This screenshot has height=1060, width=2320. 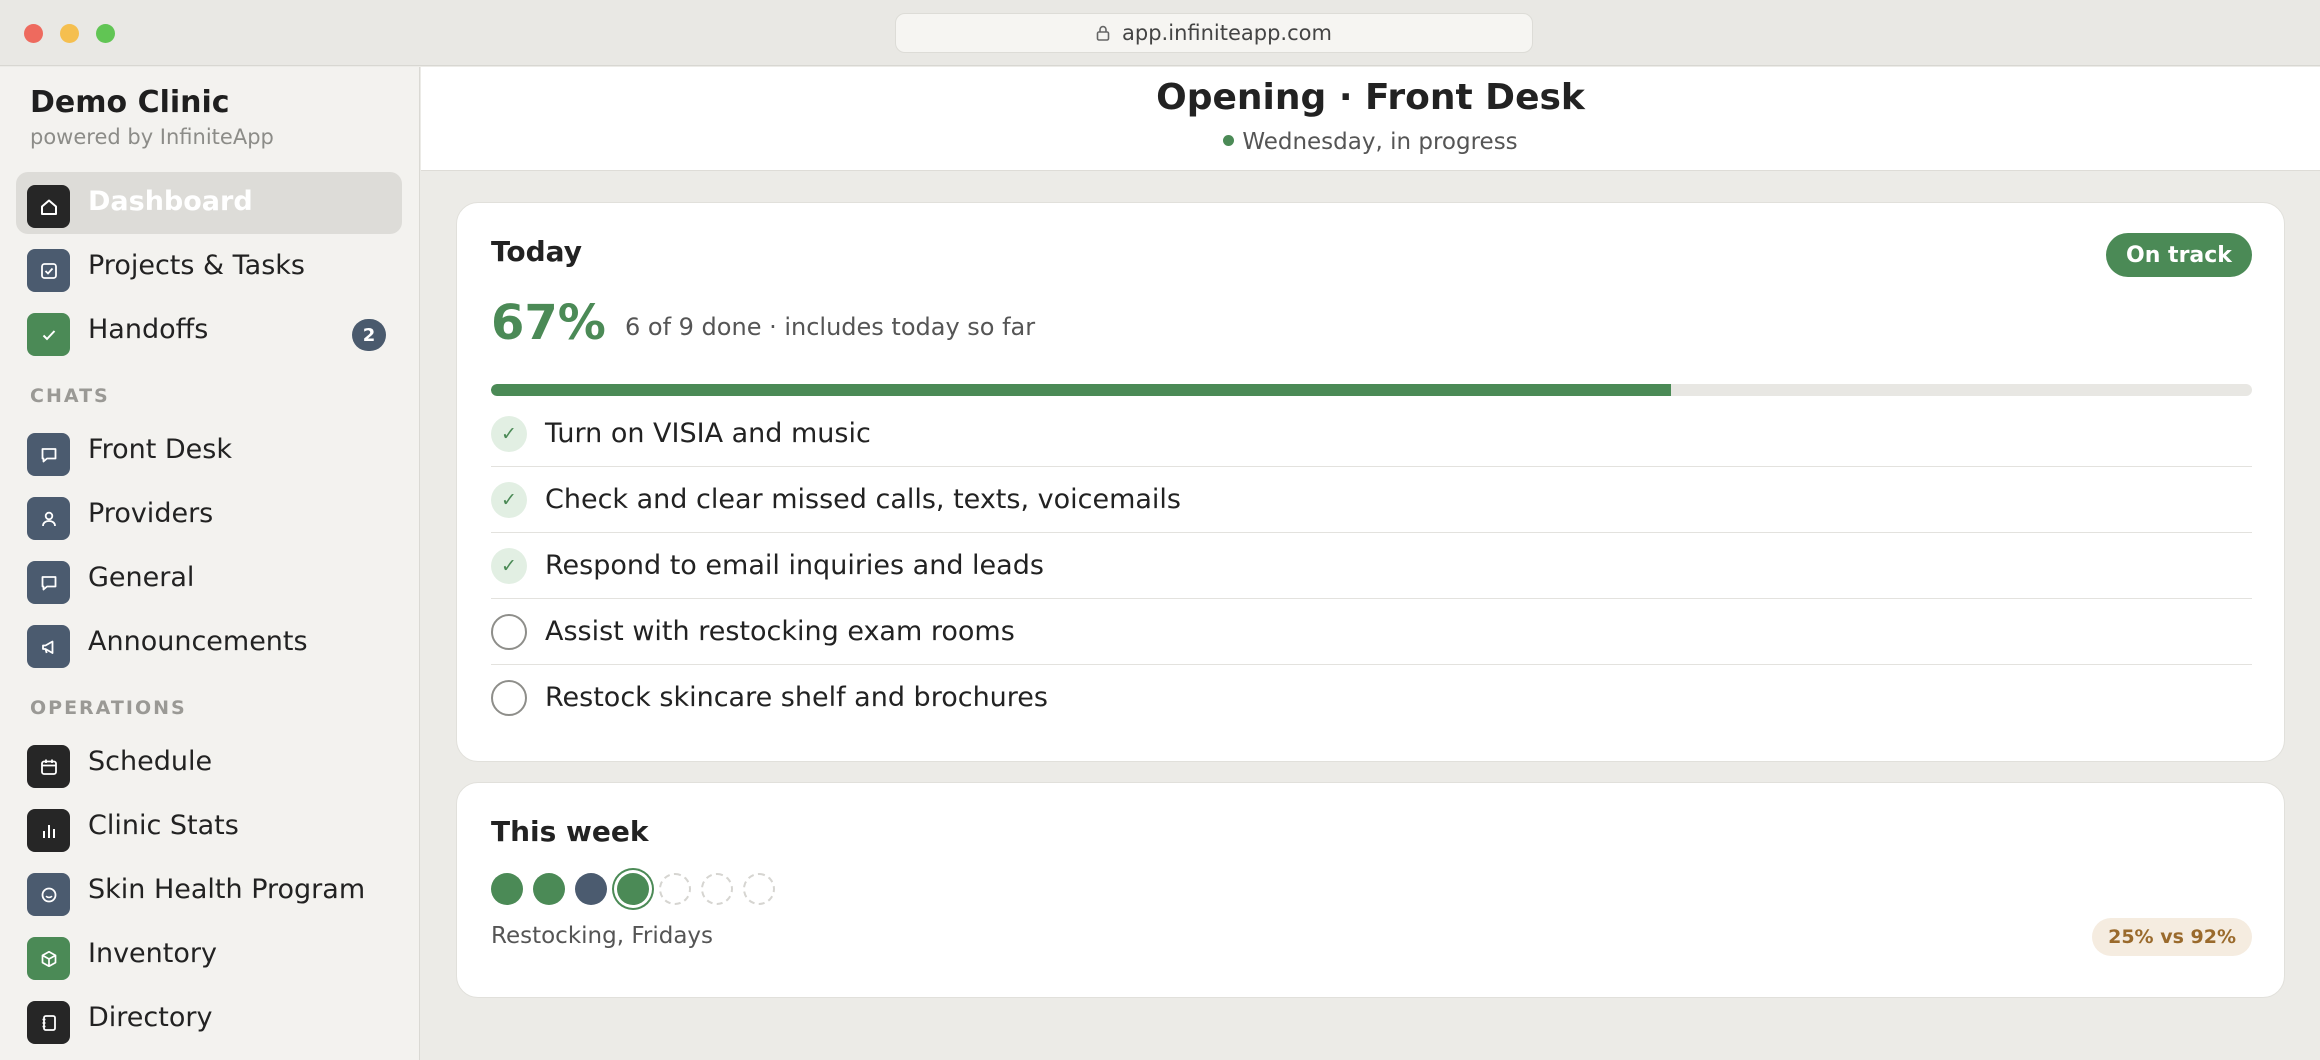 I want to click on sidebar-item-projects-tasks: Projects & Tasks, so click(x=209, y=267).